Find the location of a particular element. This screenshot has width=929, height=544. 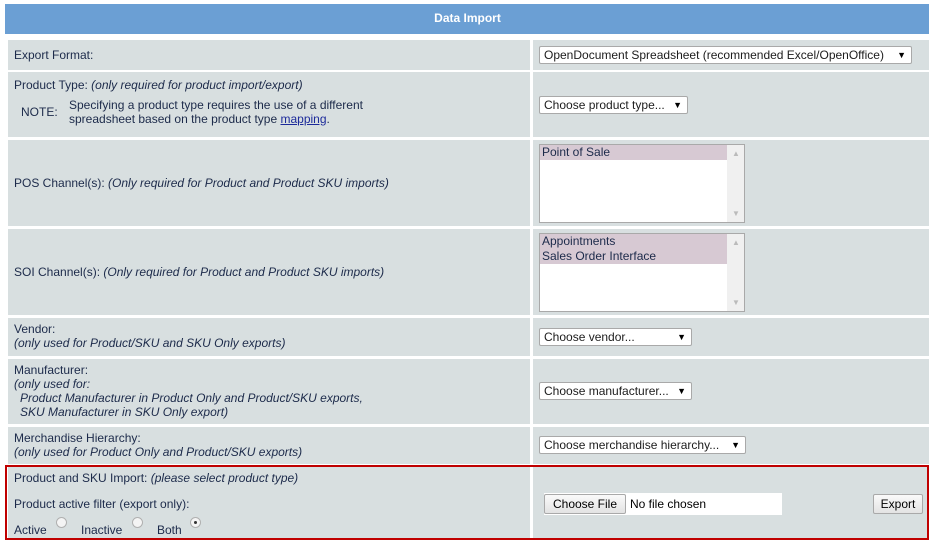

export-format-label: Export Format: is located at coordinates (54, 55).